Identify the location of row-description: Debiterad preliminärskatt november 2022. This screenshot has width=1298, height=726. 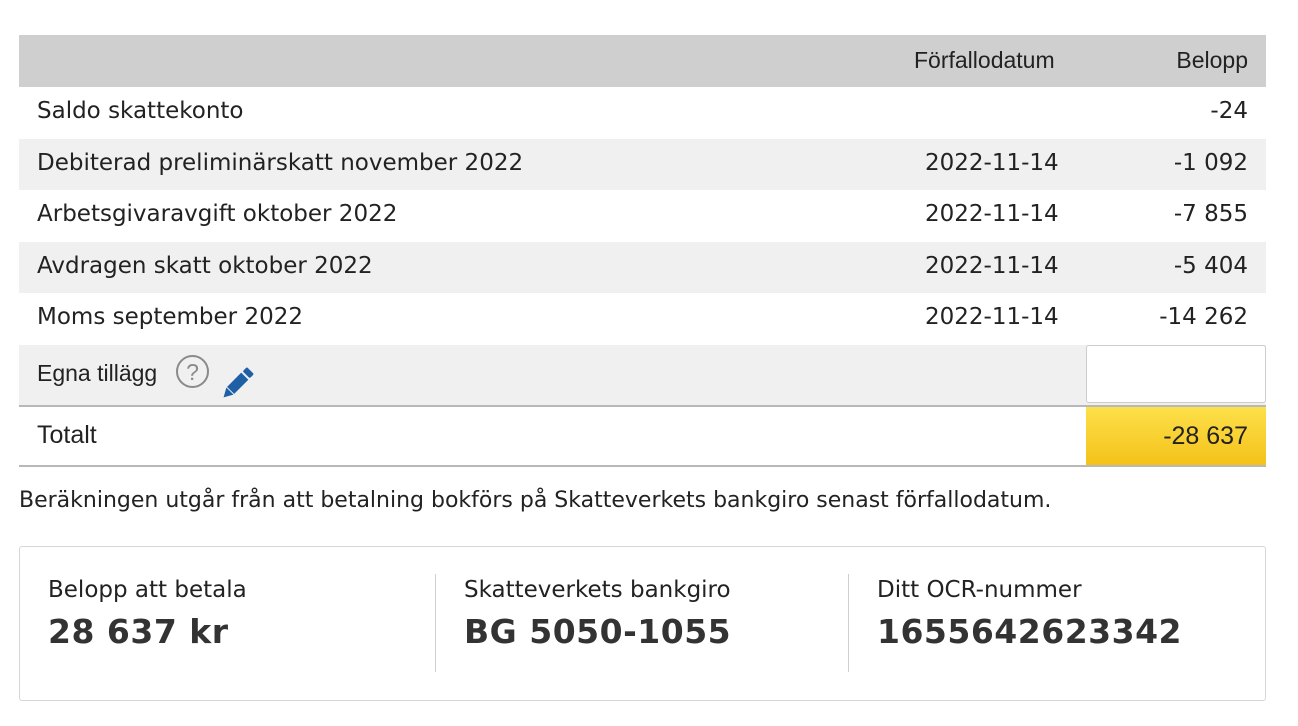
(280, 162).